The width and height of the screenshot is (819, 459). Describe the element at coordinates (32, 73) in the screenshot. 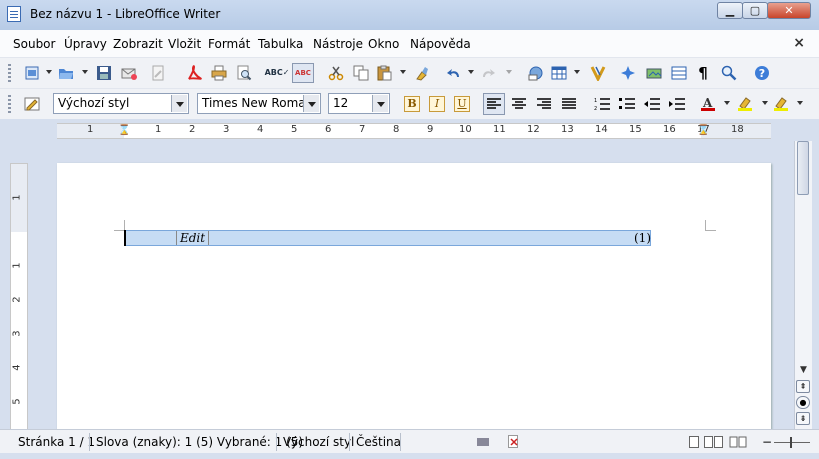

I see `new-document-icon` at that location.